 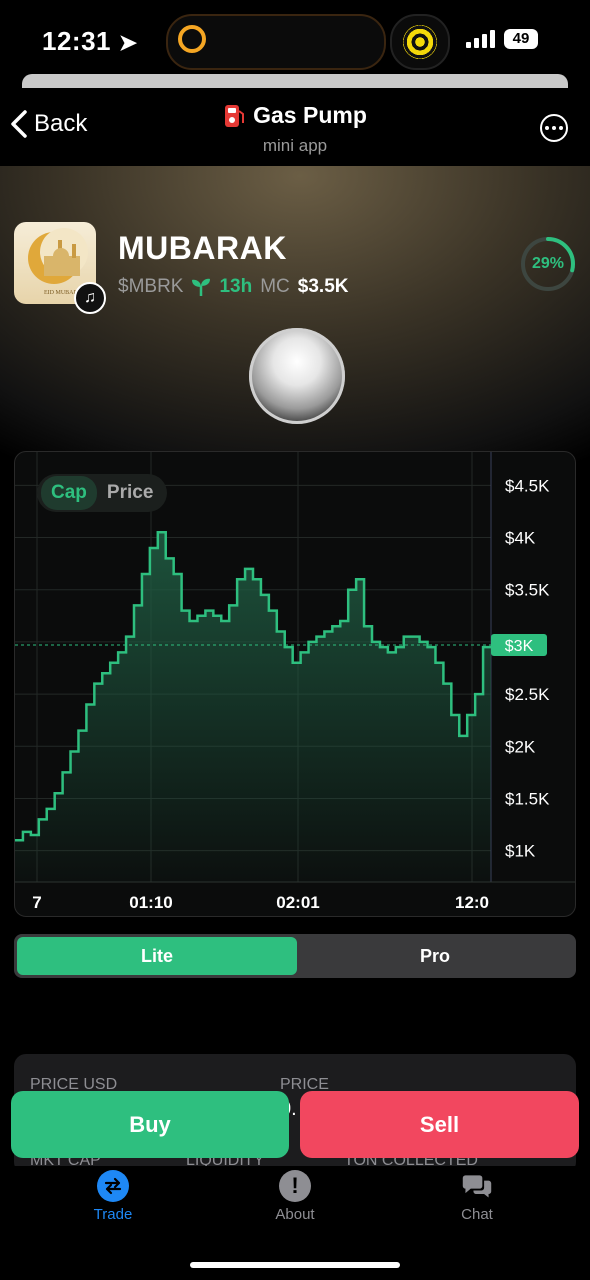 I want to click on y-tick-label: $3.5K, so click(x=527, y=590).